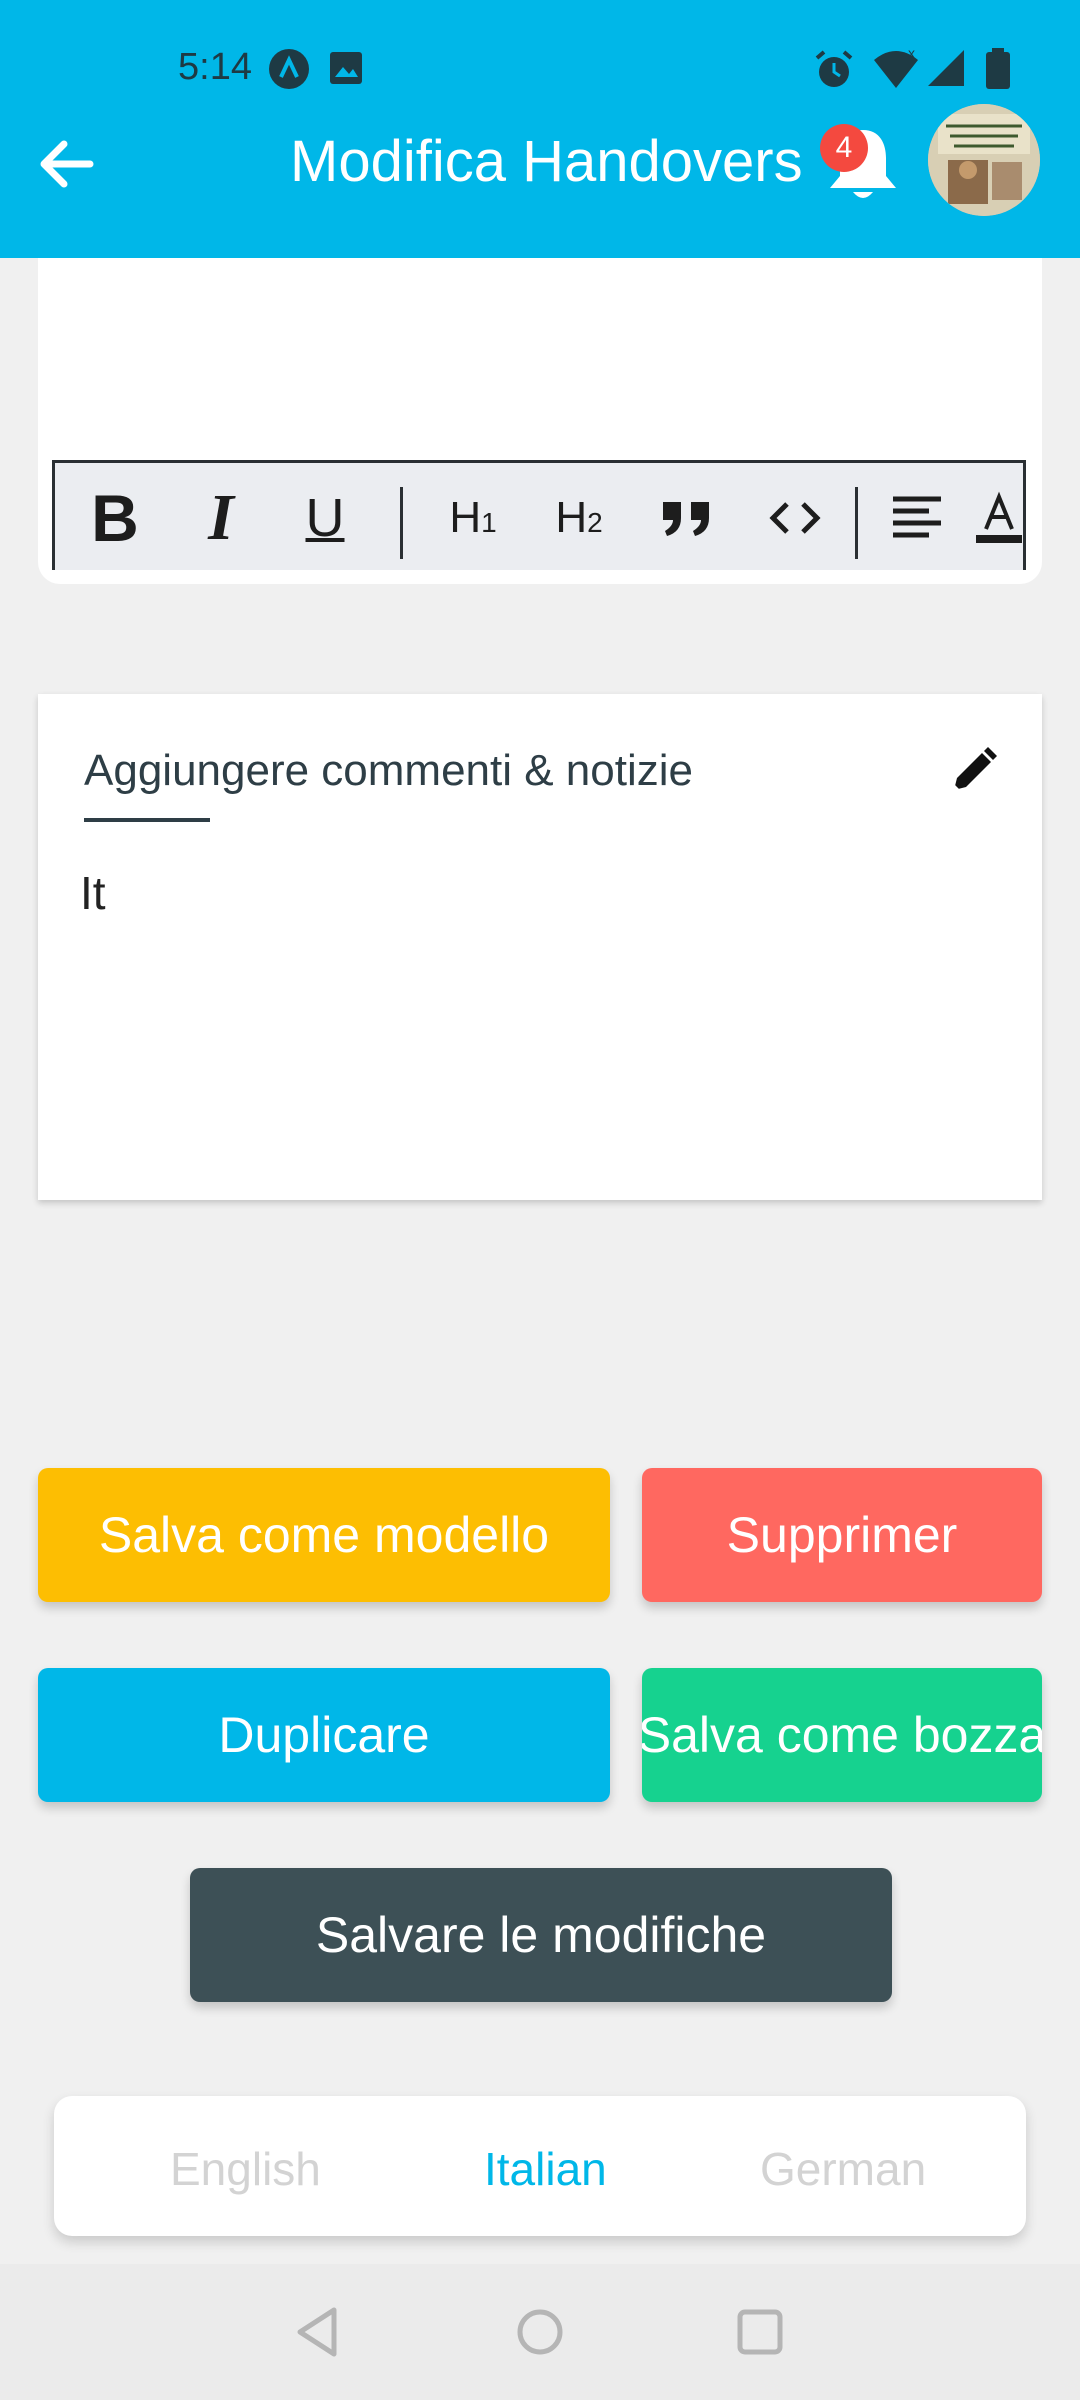 The image size is (1080, 2400). Describe the element at coordinates (911, 54) in the screenshot. I see `svg-text: x` at that location.